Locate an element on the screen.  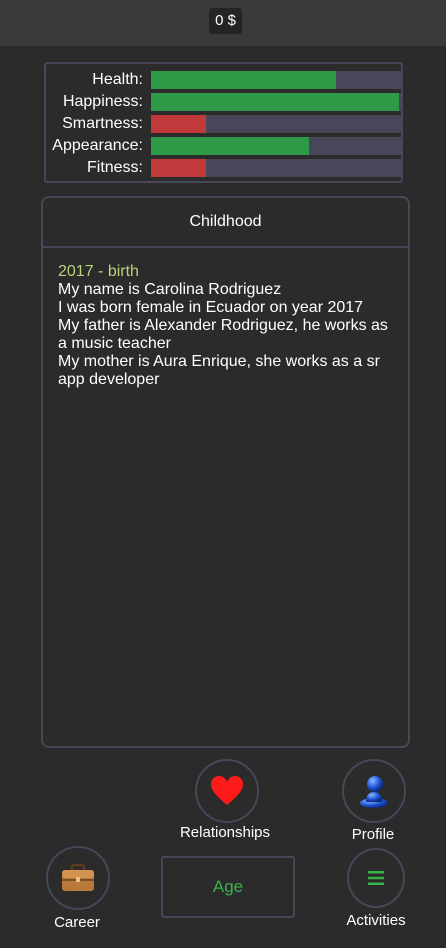
stat-fill-appearance is located at coordinates (230, 146).